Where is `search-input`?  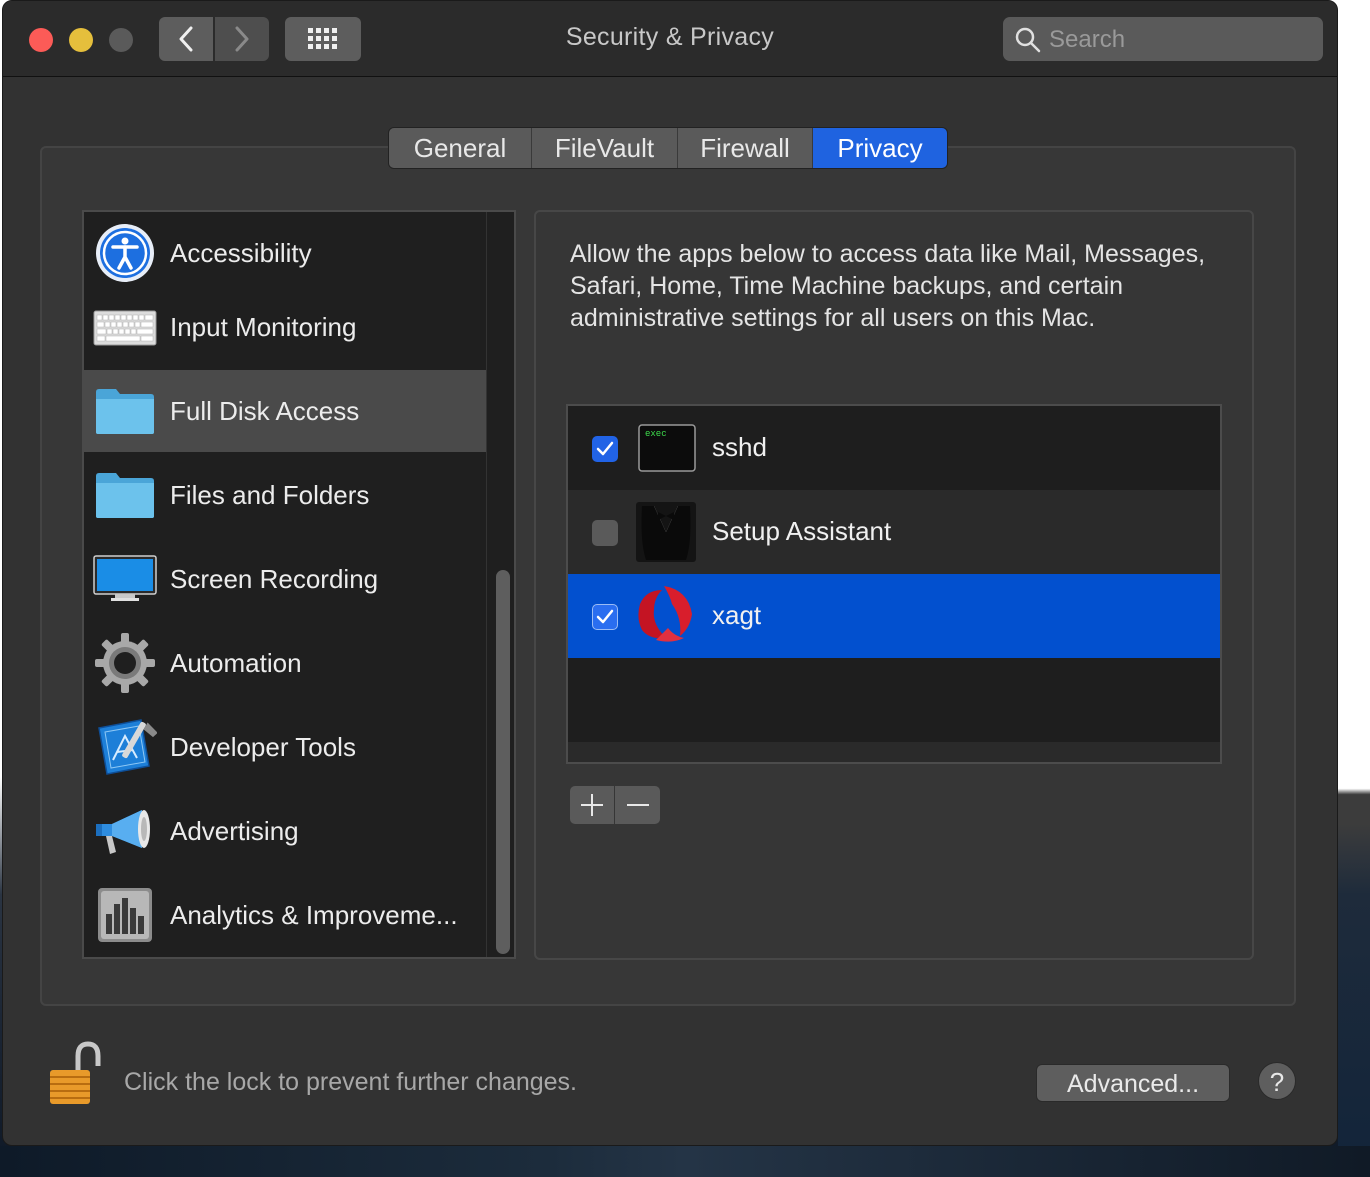
search-input is located at coordinates (1179, 40).